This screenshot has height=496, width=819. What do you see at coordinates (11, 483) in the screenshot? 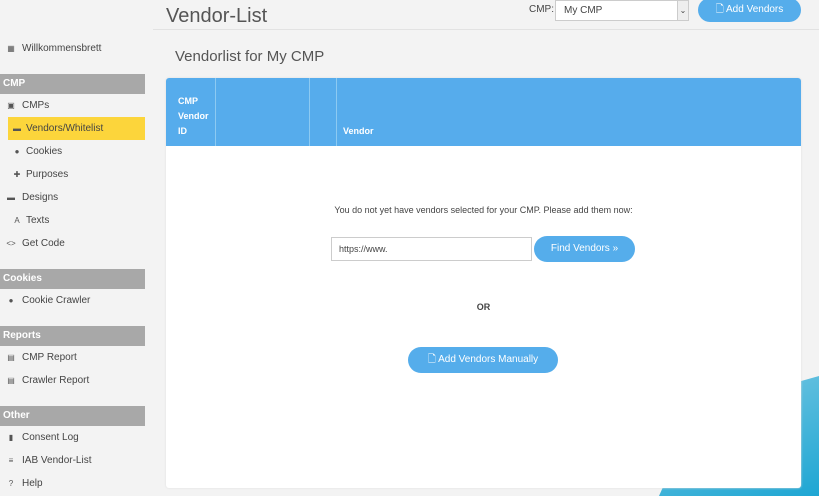
I see `question-icon: ?` at bounding box center [11, 483].